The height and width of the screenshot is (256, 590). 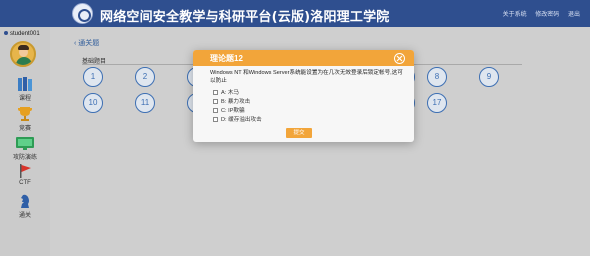 I want to click on option-c: C: IP欺骗, so click(x=229, y=110).